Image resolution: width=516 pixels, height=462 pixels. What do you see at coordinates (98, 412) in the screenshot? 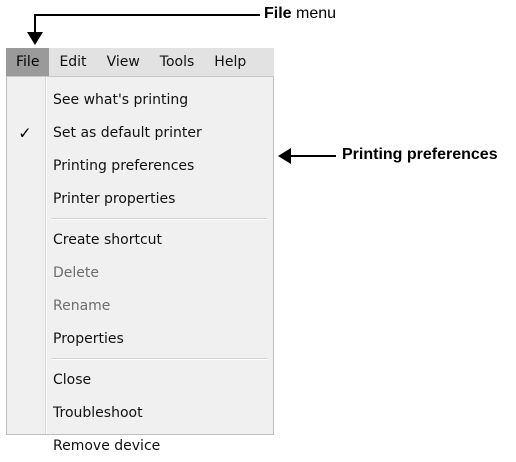
I see `menu-item-label: Troubleshoot` at bounding box center [98, 412].